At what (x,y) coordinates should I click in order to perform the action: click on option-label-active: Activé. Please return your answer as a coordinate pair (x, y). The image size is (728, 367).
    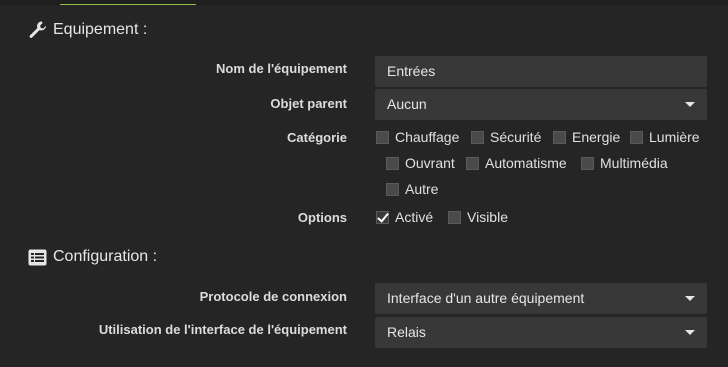
    Looking at the image, I should click on (414, 217).